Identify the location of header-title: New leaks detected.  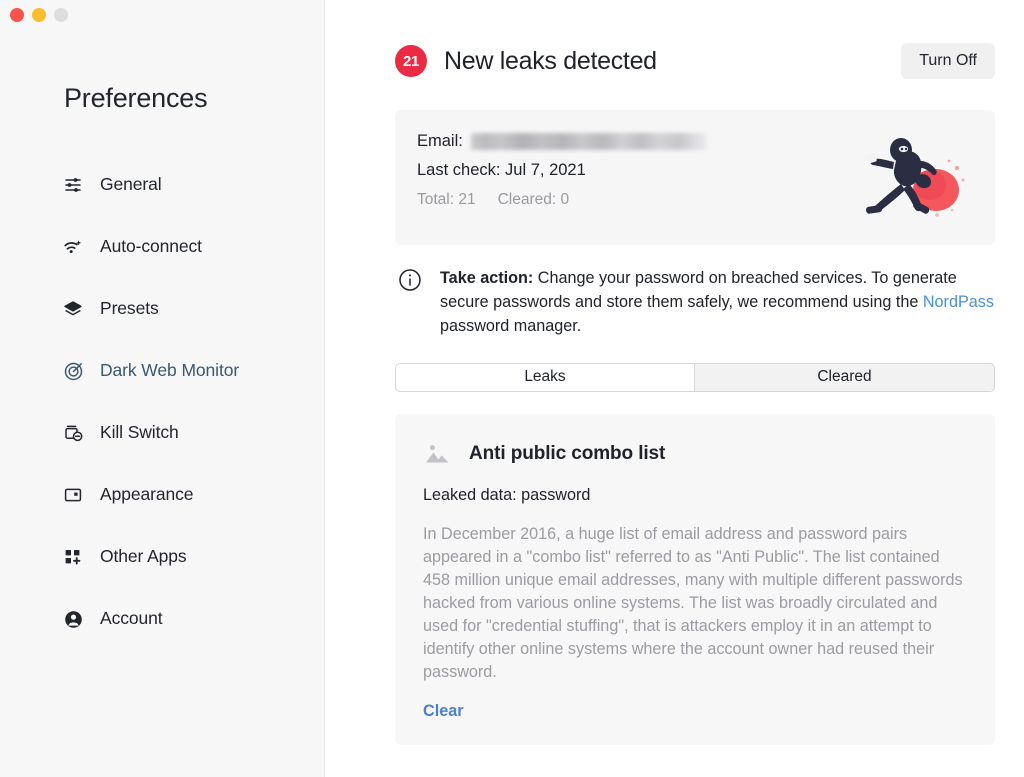
(550, 60).